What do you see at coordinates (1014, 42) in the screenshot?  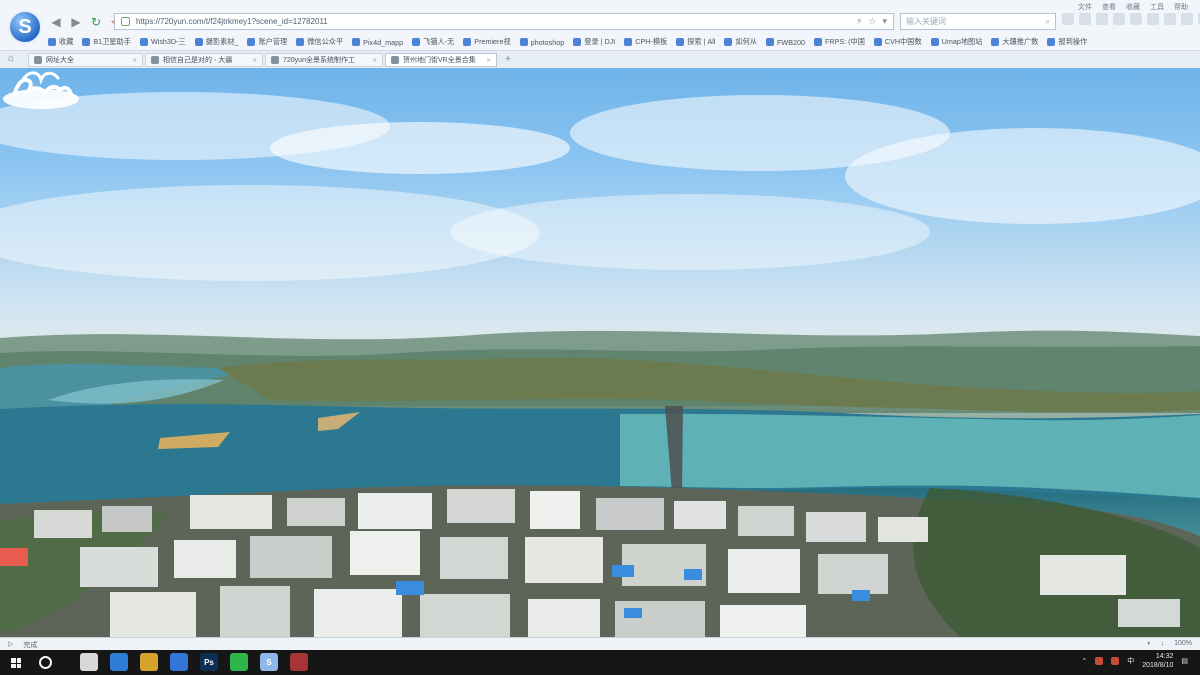 I see `bookmark-item: 大疆推广数` at bounding box center [1014, 42].